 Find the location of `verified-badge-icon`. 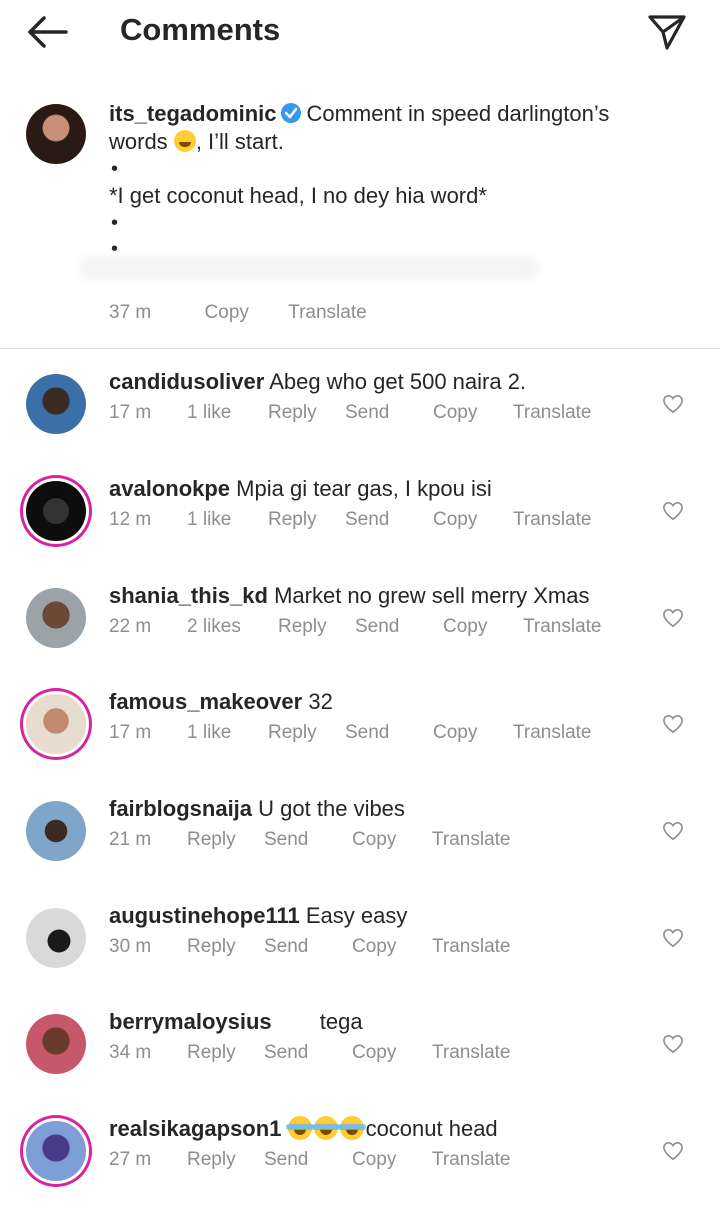

verified-badge-icon is located at coordinates (291, 113).